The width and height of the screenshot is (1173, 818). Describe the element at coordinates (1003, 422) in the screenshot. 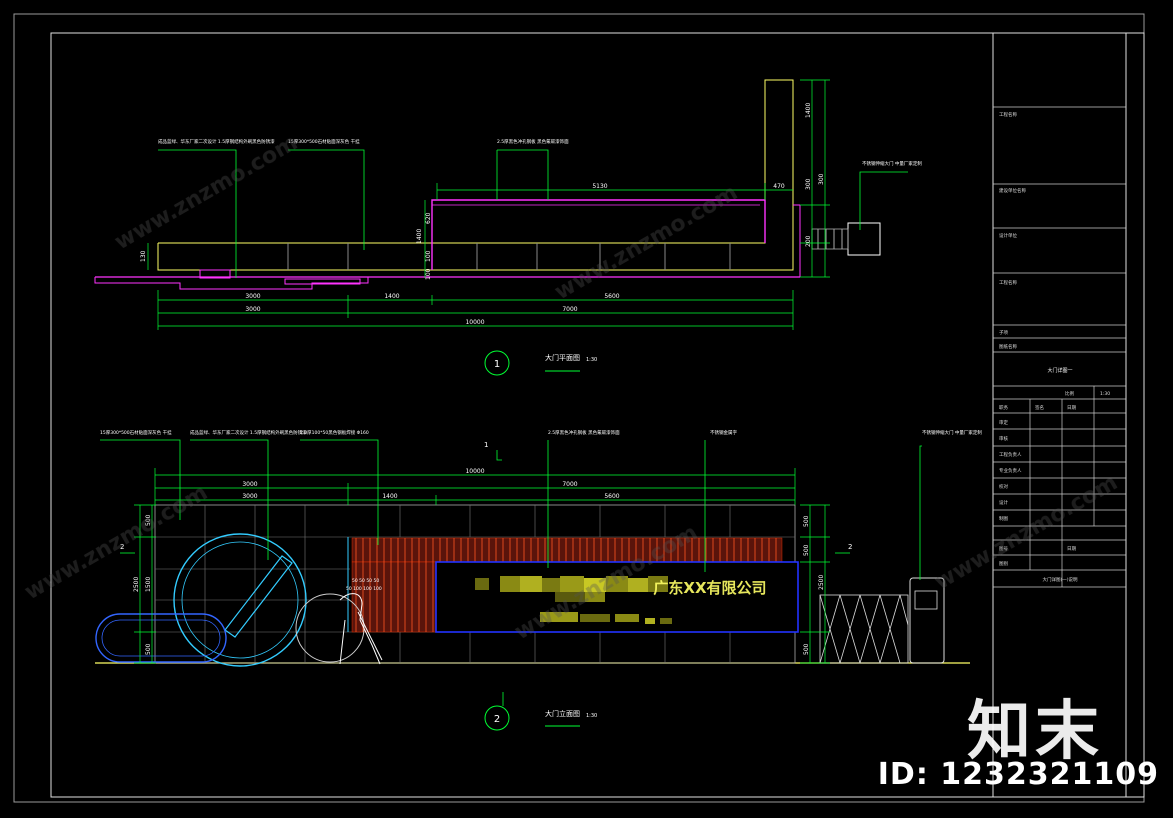

I see `tb-sign-row: 审定` at that location.